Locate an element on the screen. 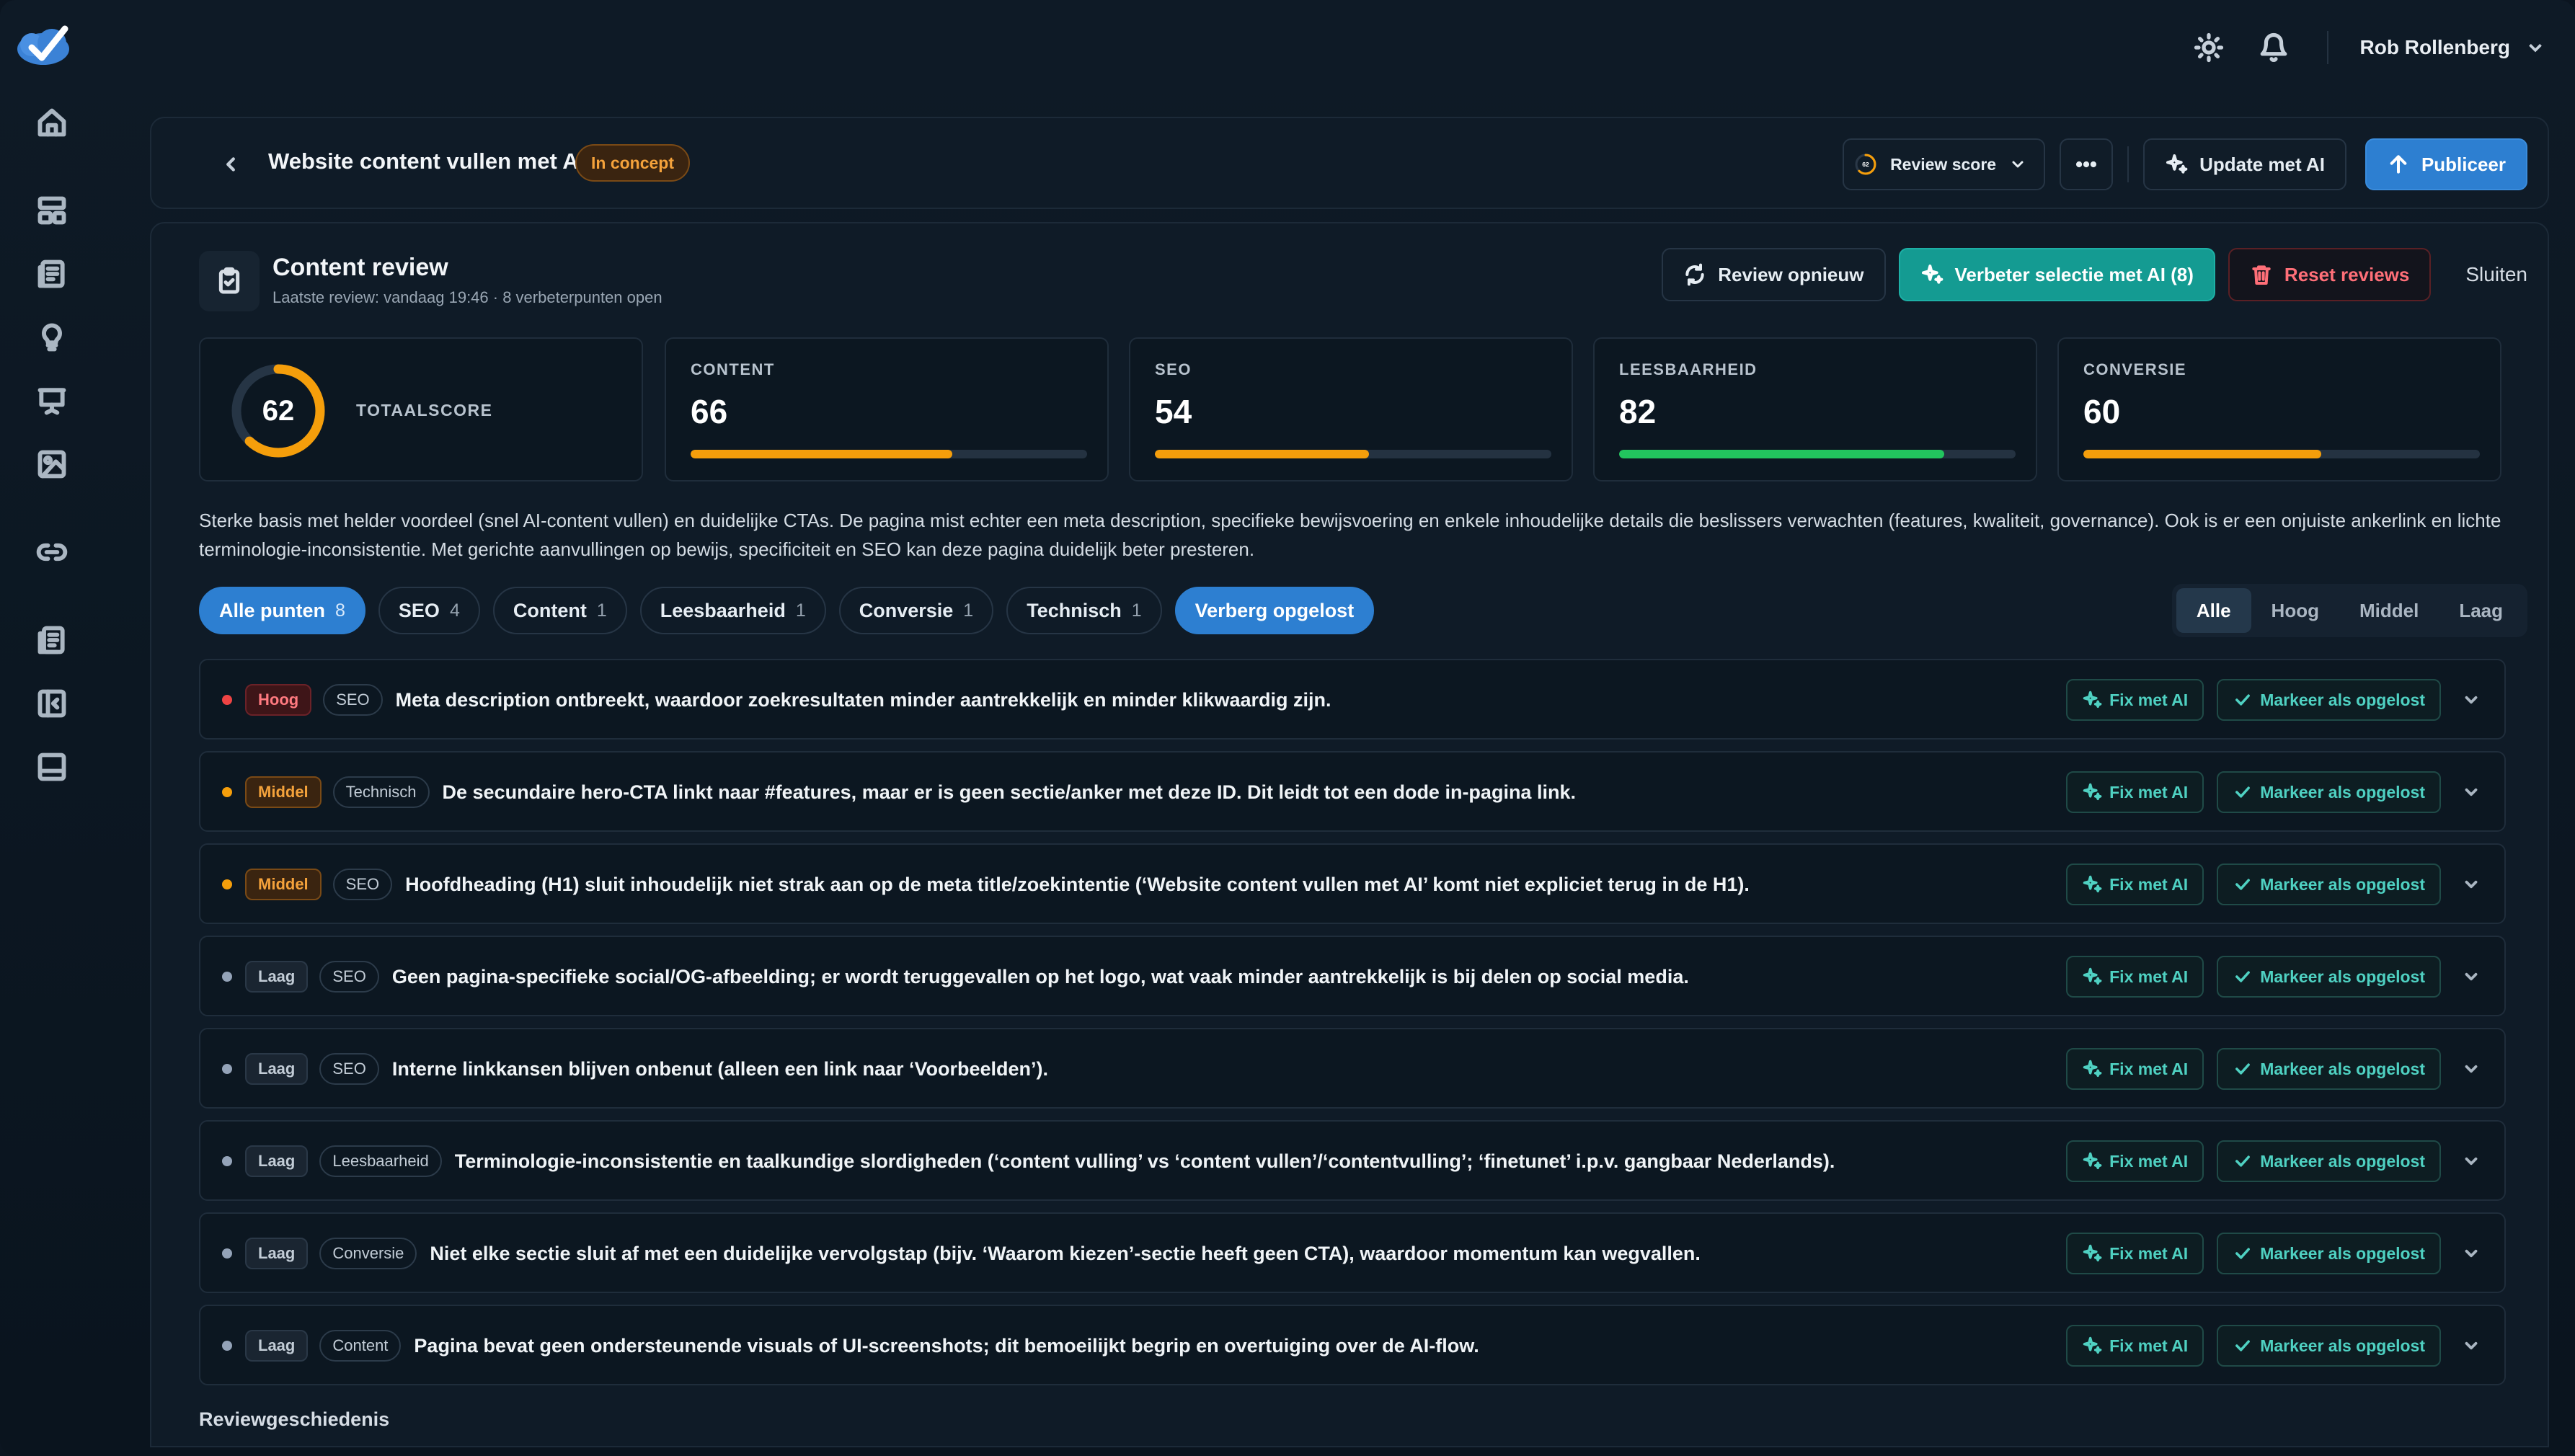 This screenshot has width=2575, height=1456. sidebar-panel-icon is located at coordinates (52, 703).